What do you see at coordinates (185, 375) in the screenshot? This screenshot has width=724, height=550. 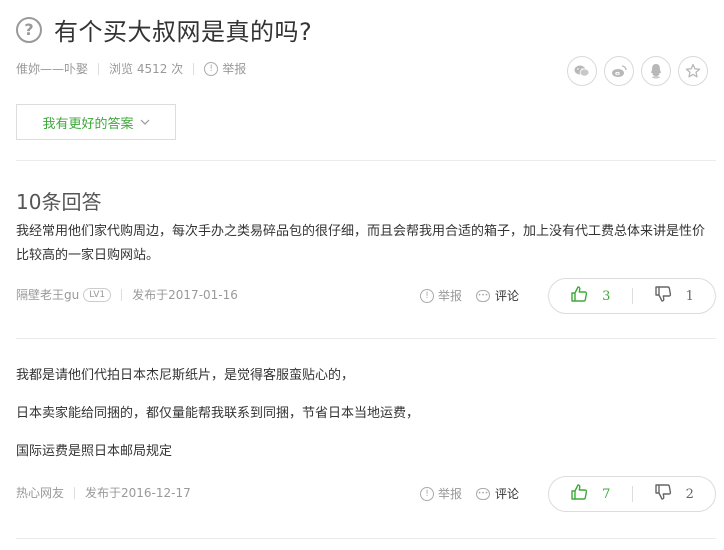 I see `answer-paragraph: 我都是请他们代拍日本杰尼斯纸片，是觉得客服蛮贴心的，` at bounding box center [185, 375].